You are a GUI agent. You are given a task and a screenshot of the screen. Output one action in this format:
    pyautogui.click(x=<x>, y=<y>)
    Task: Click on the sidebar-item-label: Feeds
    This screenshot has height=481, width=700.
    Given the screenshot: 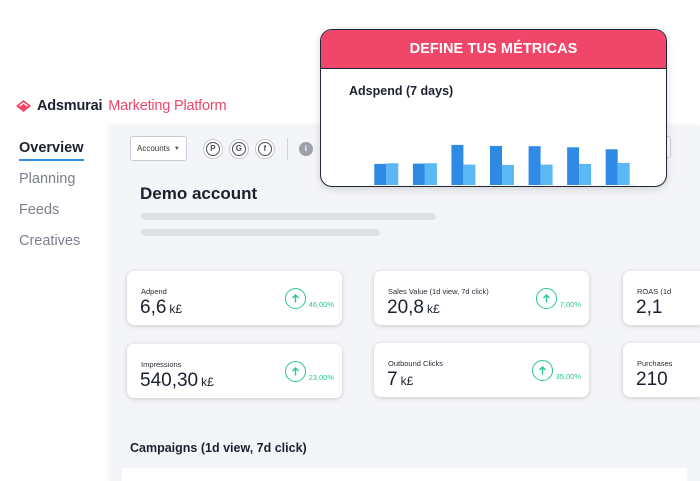 What is the action you would take?
    pyautogui.click(x=39, y=210)
    